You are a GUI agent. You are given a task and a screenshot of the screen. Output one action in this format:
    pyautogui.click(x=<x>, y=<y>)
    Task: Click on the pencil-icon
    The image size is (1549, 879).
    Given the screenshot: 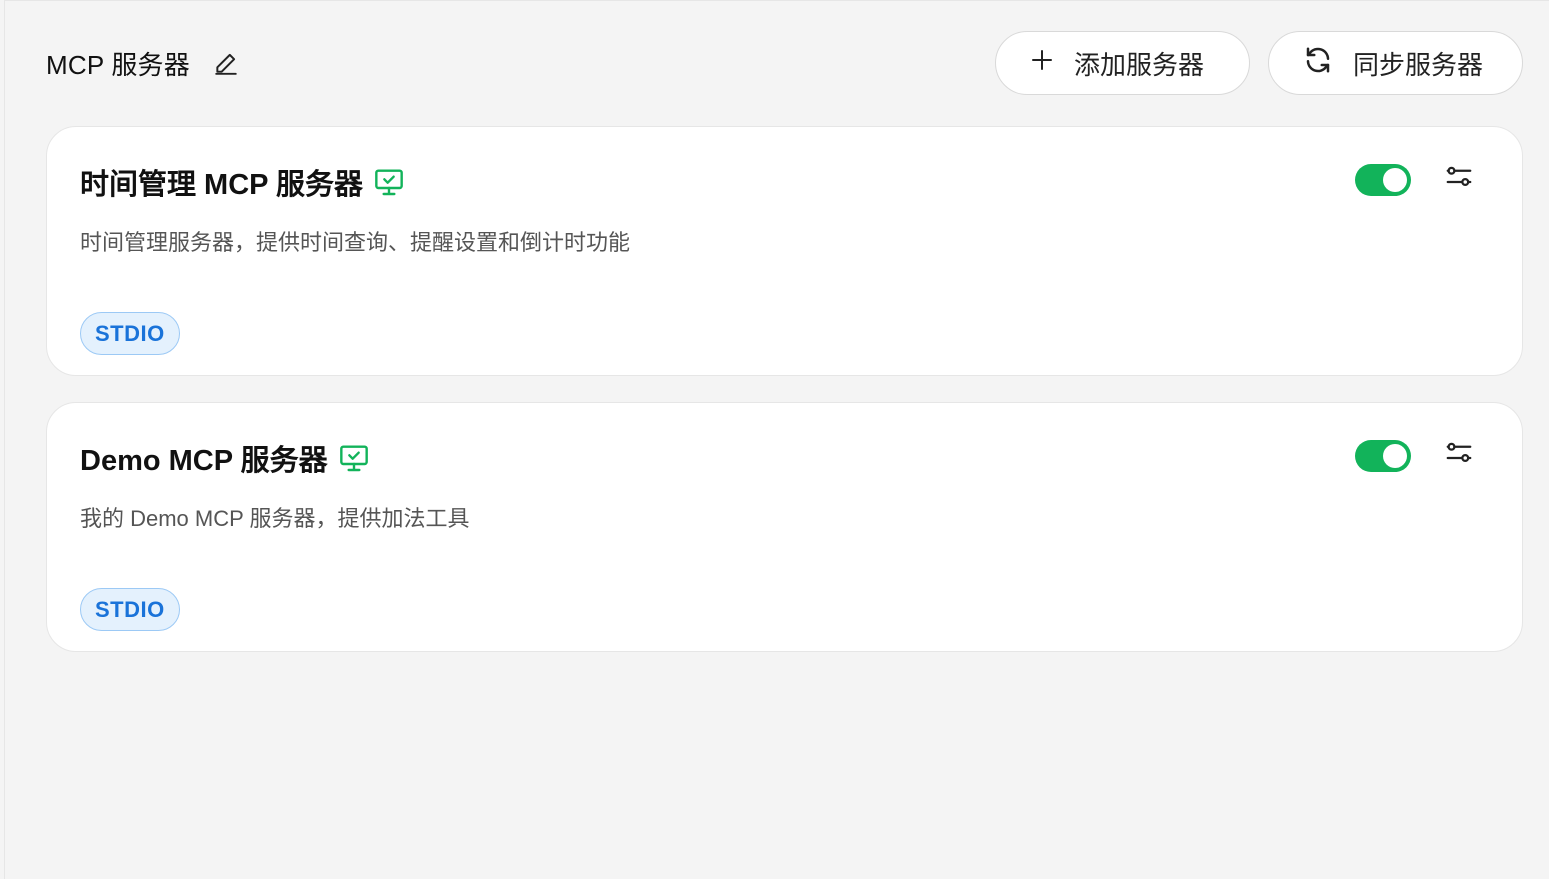 What is the action you would take?
    pyautogui.click(x=226, y=63)
    